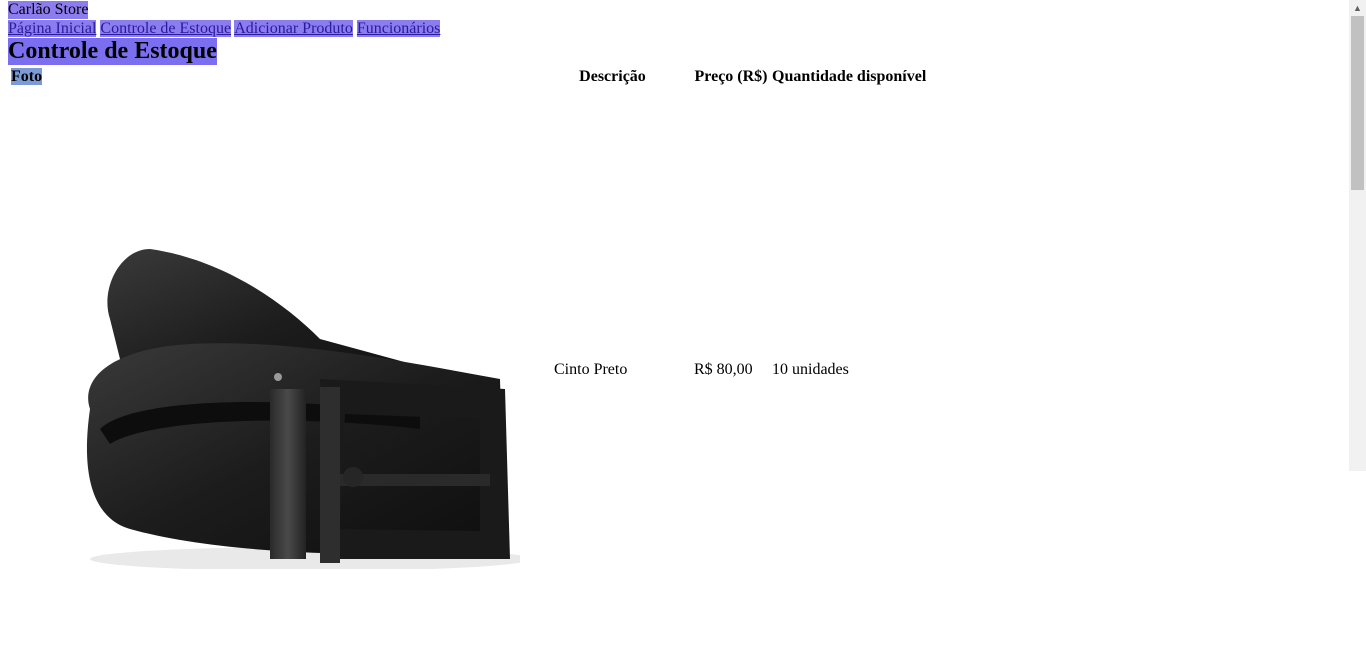  Describe the element at coordinates (612, 76) in the screenshot. I see `column-header-descricao: Descrição` at that location.